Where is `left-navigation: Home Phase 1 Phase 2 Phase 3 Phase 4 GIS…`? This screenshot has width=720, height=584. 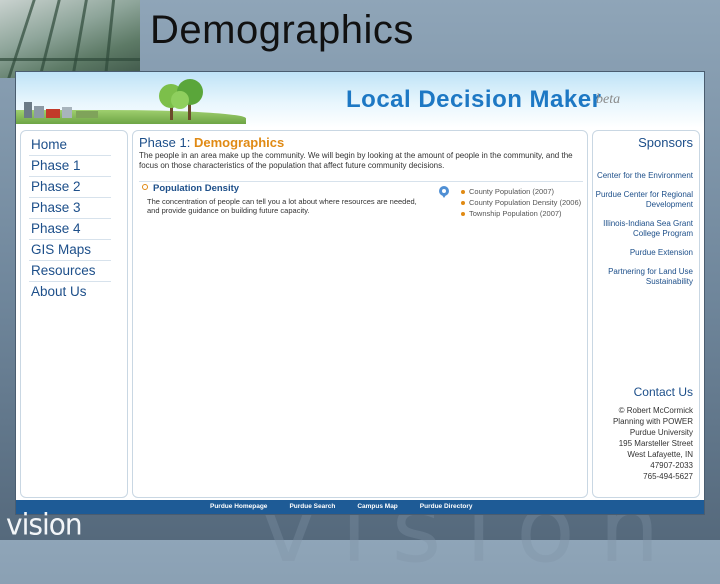
left-navigation: Home Phase 1 Phase 2 Phase 3 Phase 4 GIS… is located at coordinates (74, 314).